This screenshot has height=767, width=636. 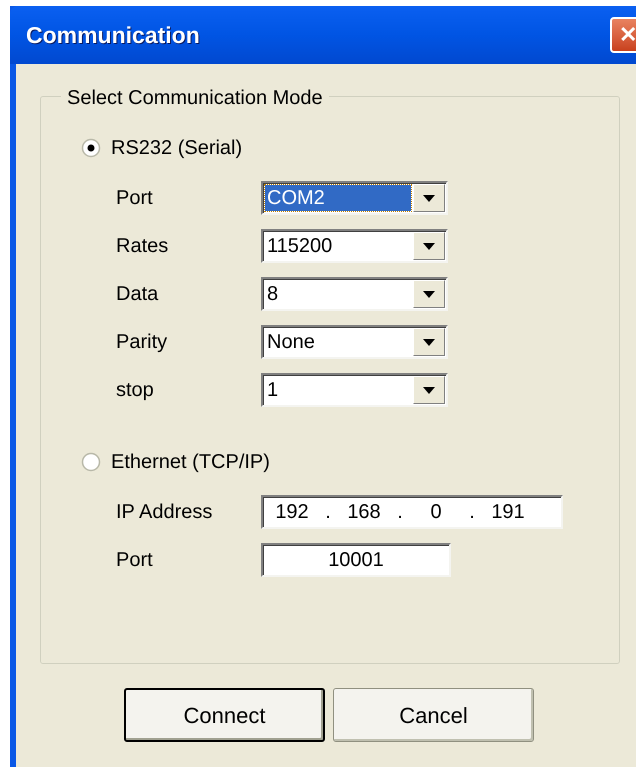 What do you see at coordinates (142, 342) in the screenshot?
I see `field-label: Parity` at bounding box center [142, 342].